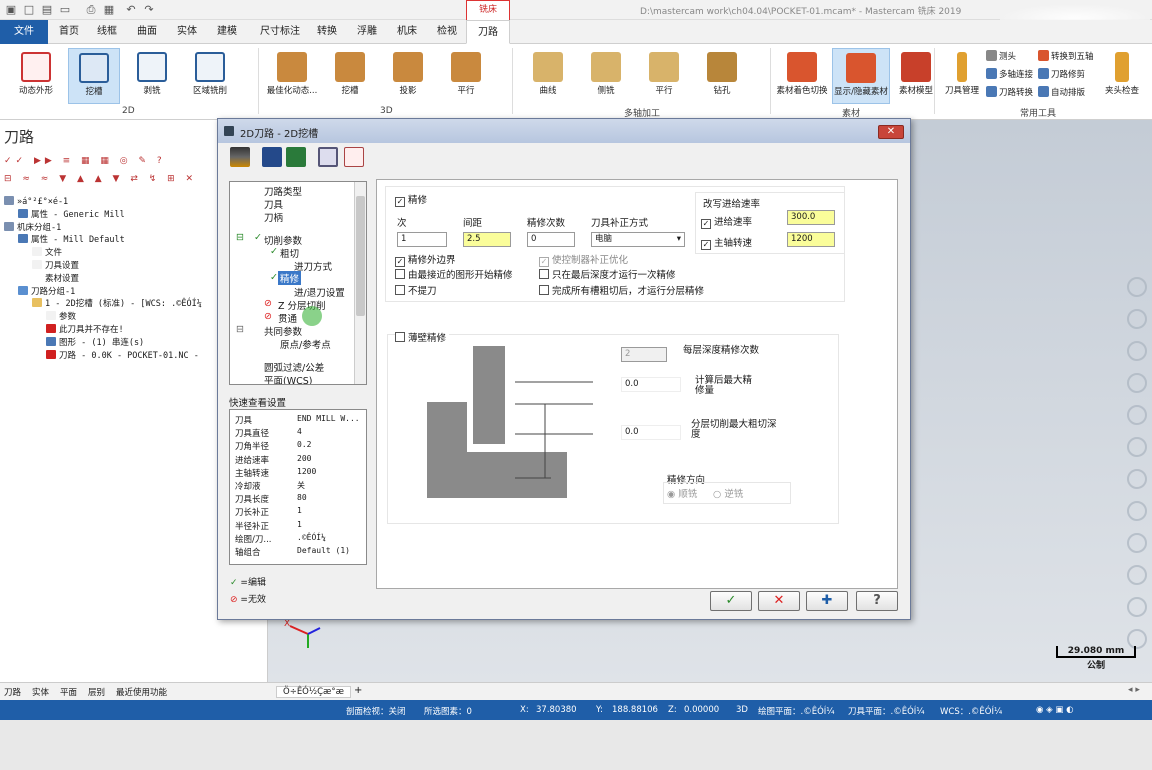  What do you see at coordinates (1137, 543) in the screenshot?
I see `grid-icon` at bounding box center [1137, 543].